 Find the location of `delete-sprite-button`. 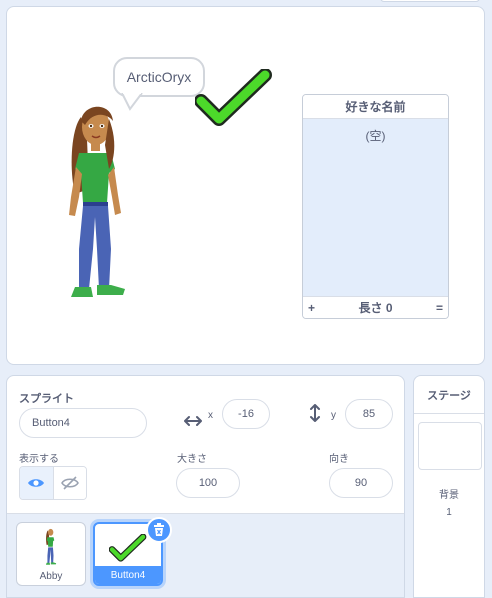

delete-sprite-button is located at coordinates (159, 530).